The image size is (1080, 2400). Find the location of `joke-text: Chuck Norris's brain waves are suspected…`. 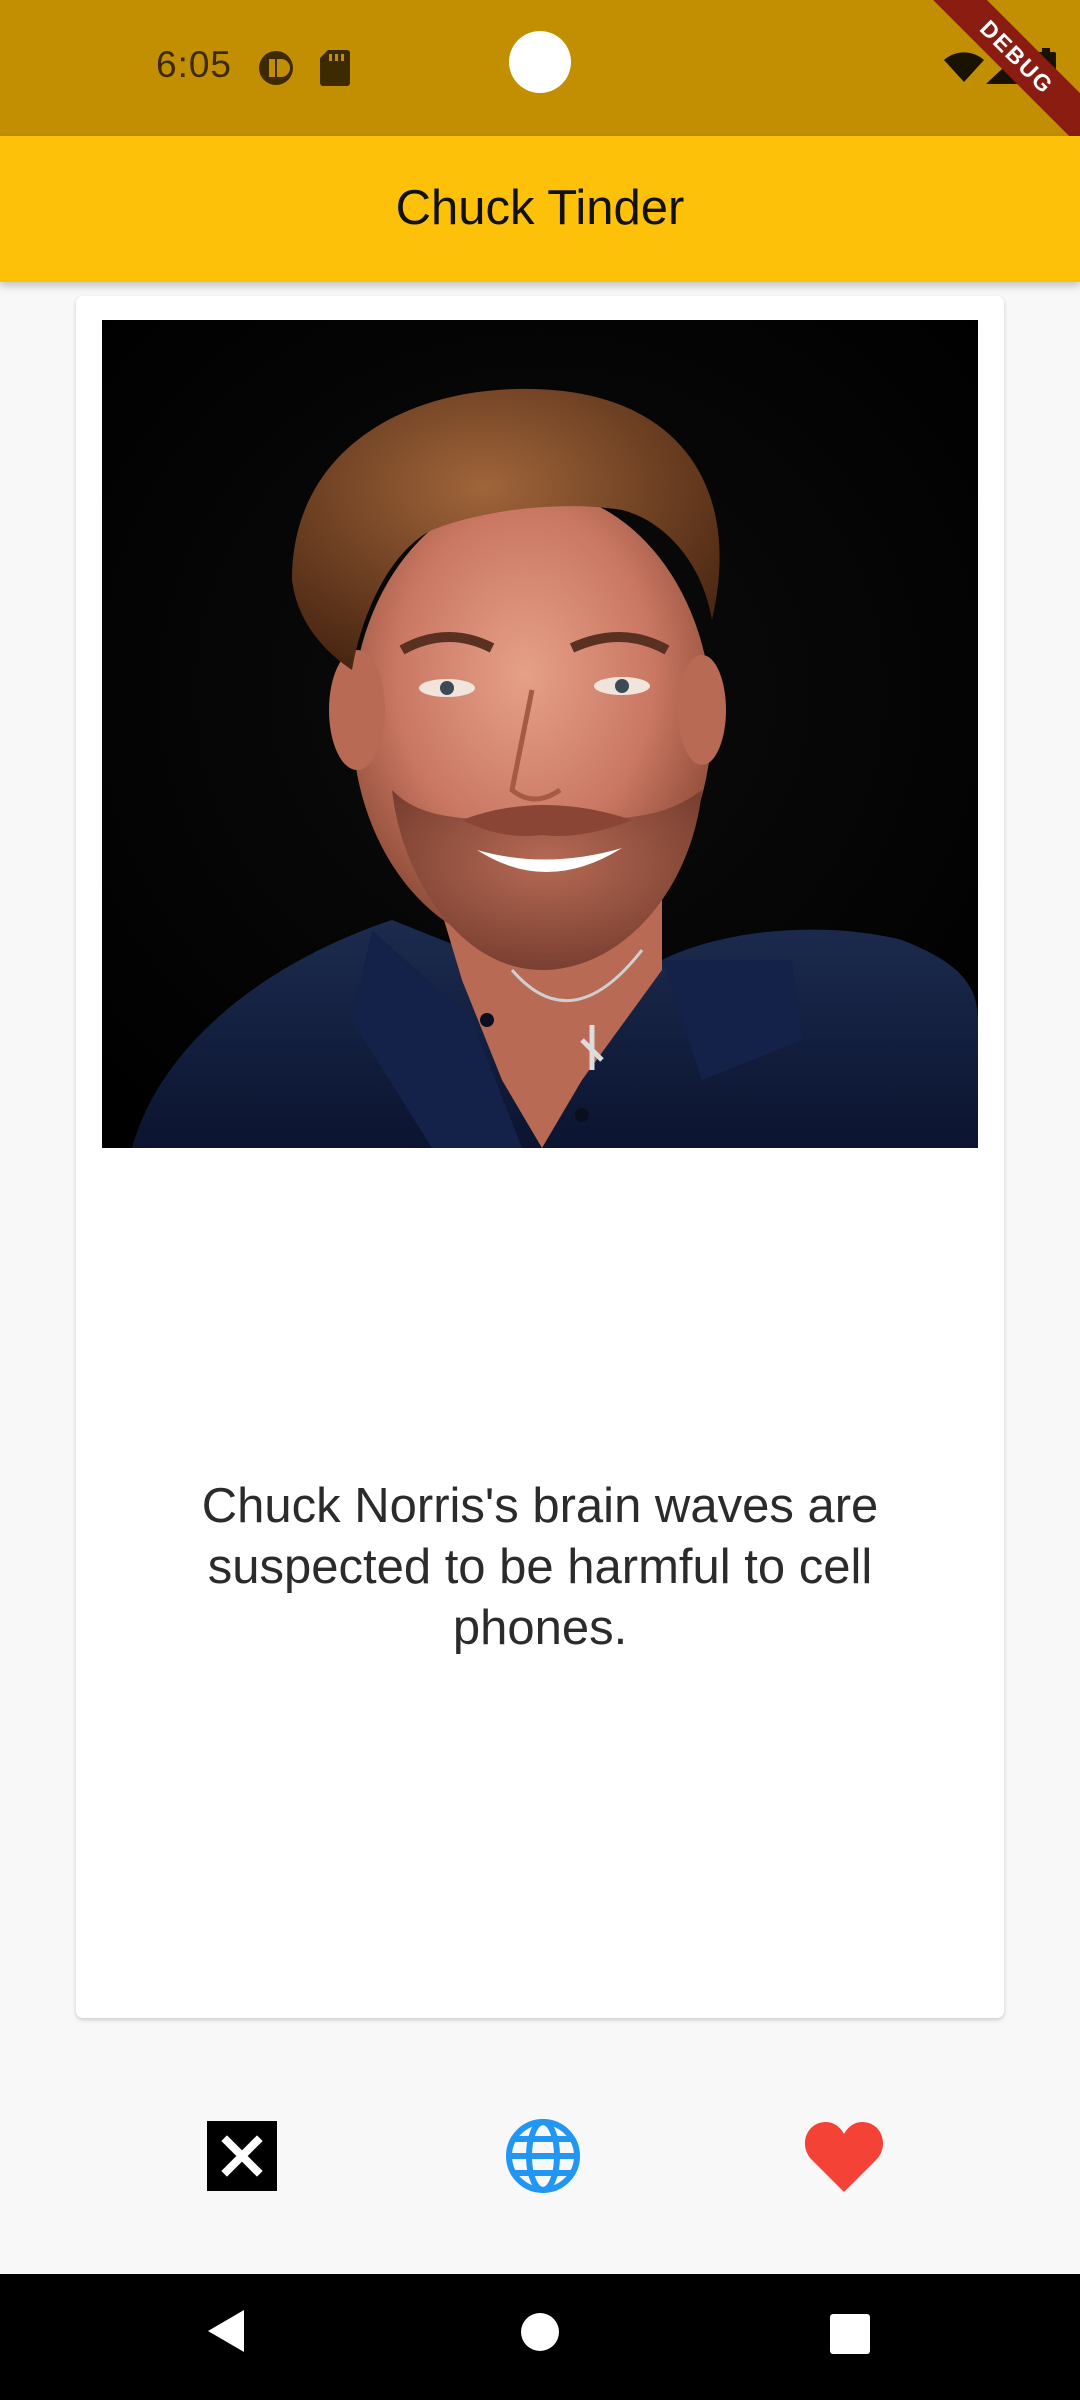

joke-text: Chuck Norris's brain waves are suspected… is located at coordinates (540, 1567).